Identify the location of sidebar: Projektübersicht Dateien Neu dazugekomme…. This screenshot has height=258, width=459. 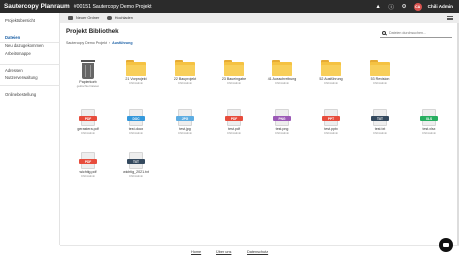
(30, 129).